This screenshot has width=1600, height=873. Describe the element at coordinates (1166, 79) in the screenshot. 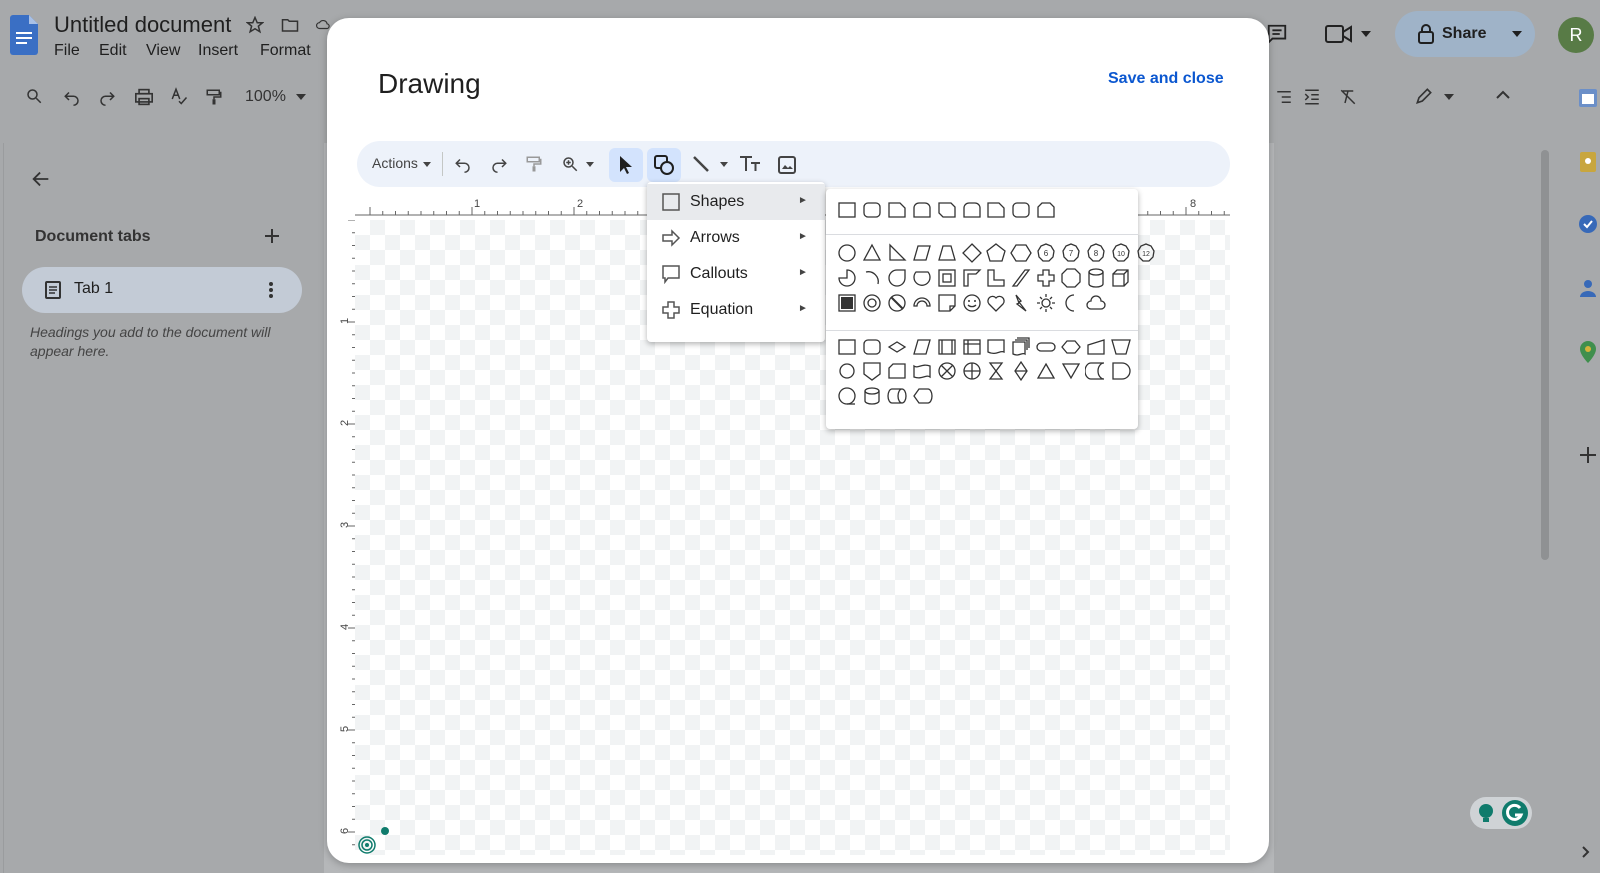

I see `save-and-close-button: Save and close` at that location.